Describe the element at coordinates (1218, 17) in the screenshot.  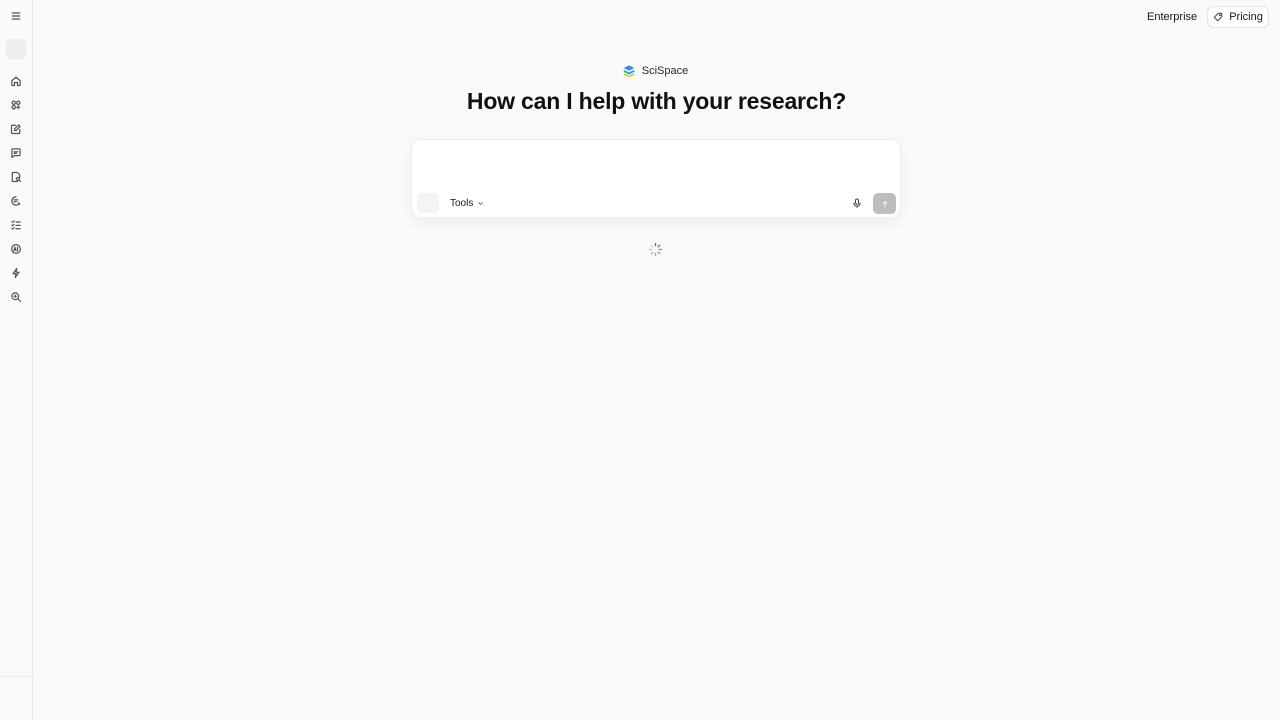
I see `tag-icon` at that location.